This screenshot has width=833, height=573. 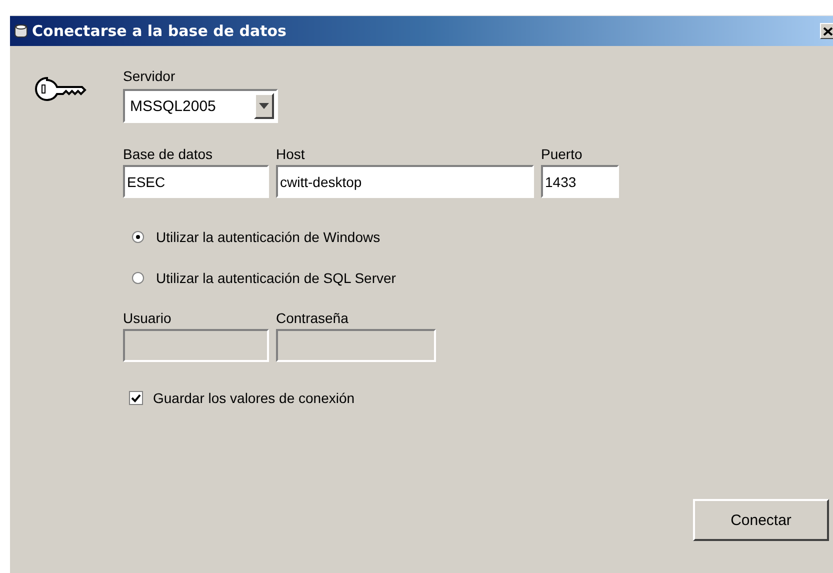 I want to click on close-icon, so click(x=828, y=31).